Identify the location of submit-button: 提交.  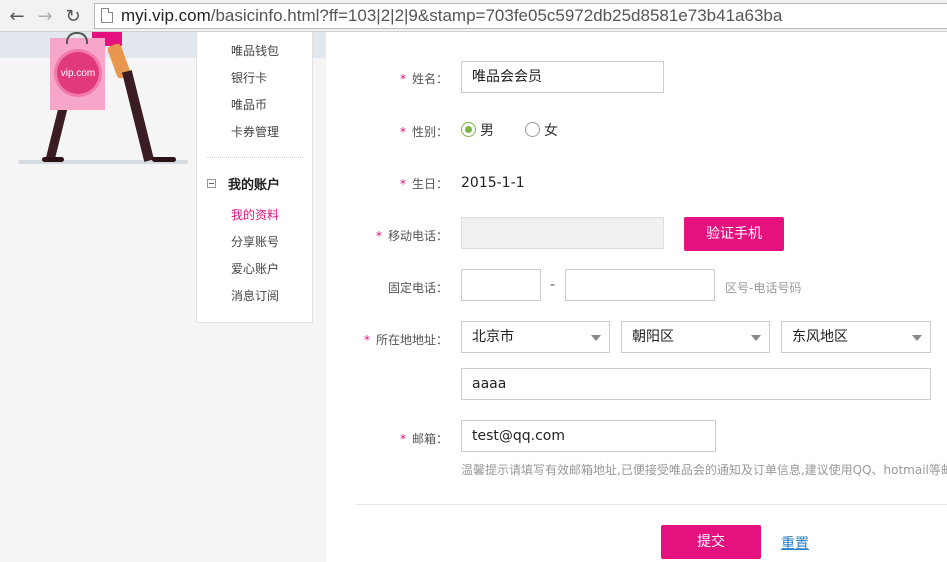
(711, 542).